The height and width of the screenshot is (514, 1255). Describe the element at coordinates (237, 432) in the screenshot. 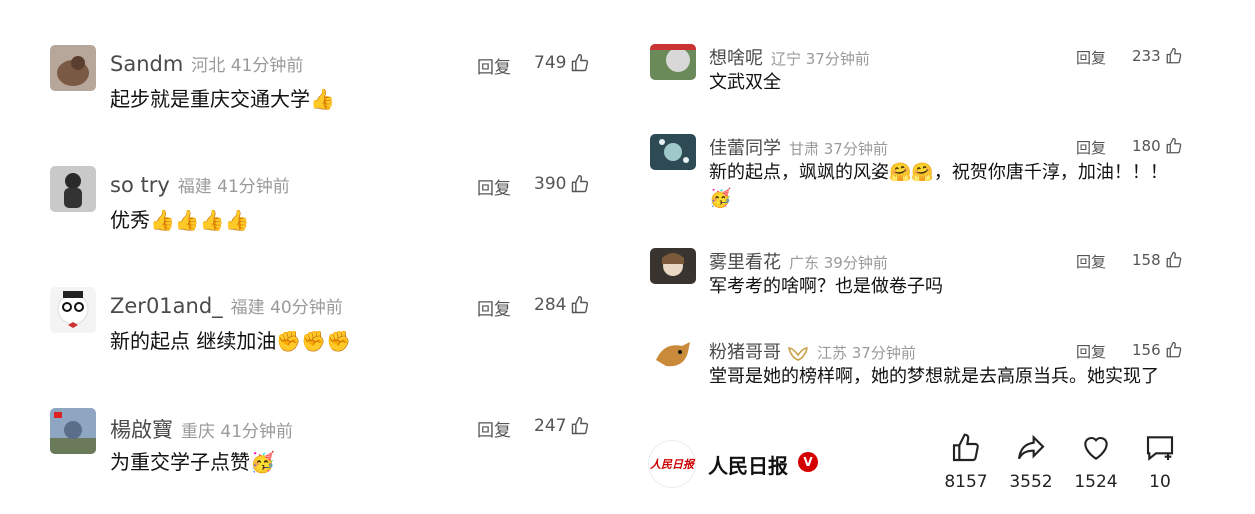

I see `comment-meta: 重庆 41分钟前` at that location.